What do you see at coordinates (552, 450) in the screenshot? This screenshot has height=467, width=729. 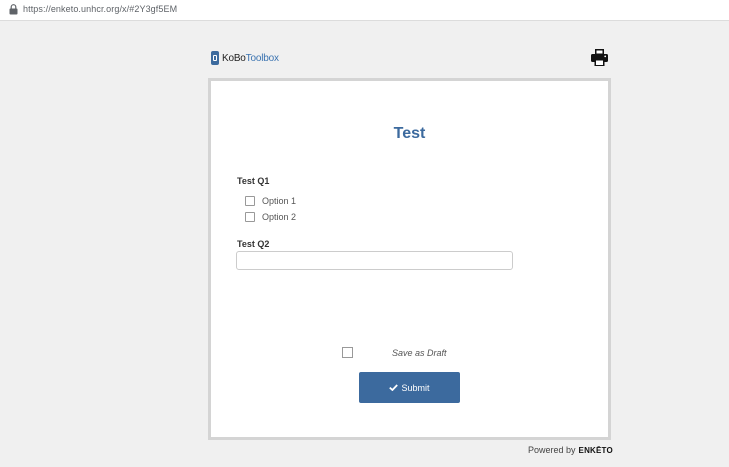 I see `powered-by-text: Powered by` at bounding box center [552, 450].